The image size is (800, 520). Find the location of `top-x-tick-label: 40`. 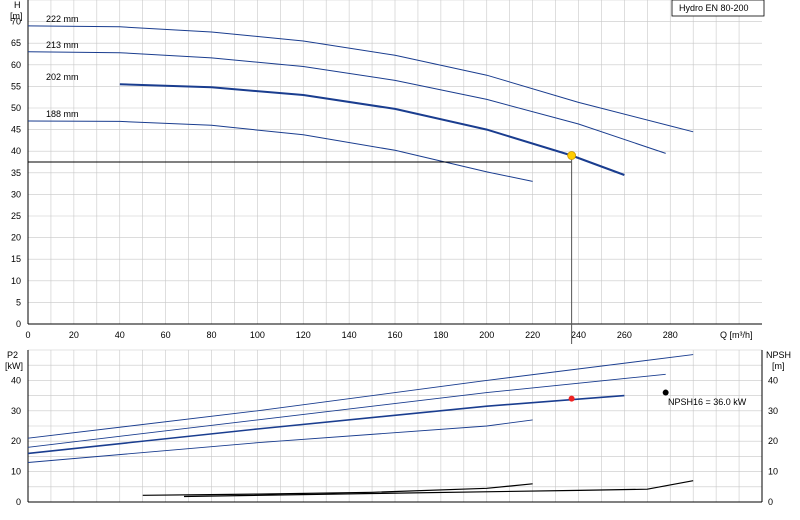

top-x-tick-label: 40 is located at coordinates (120, 335).